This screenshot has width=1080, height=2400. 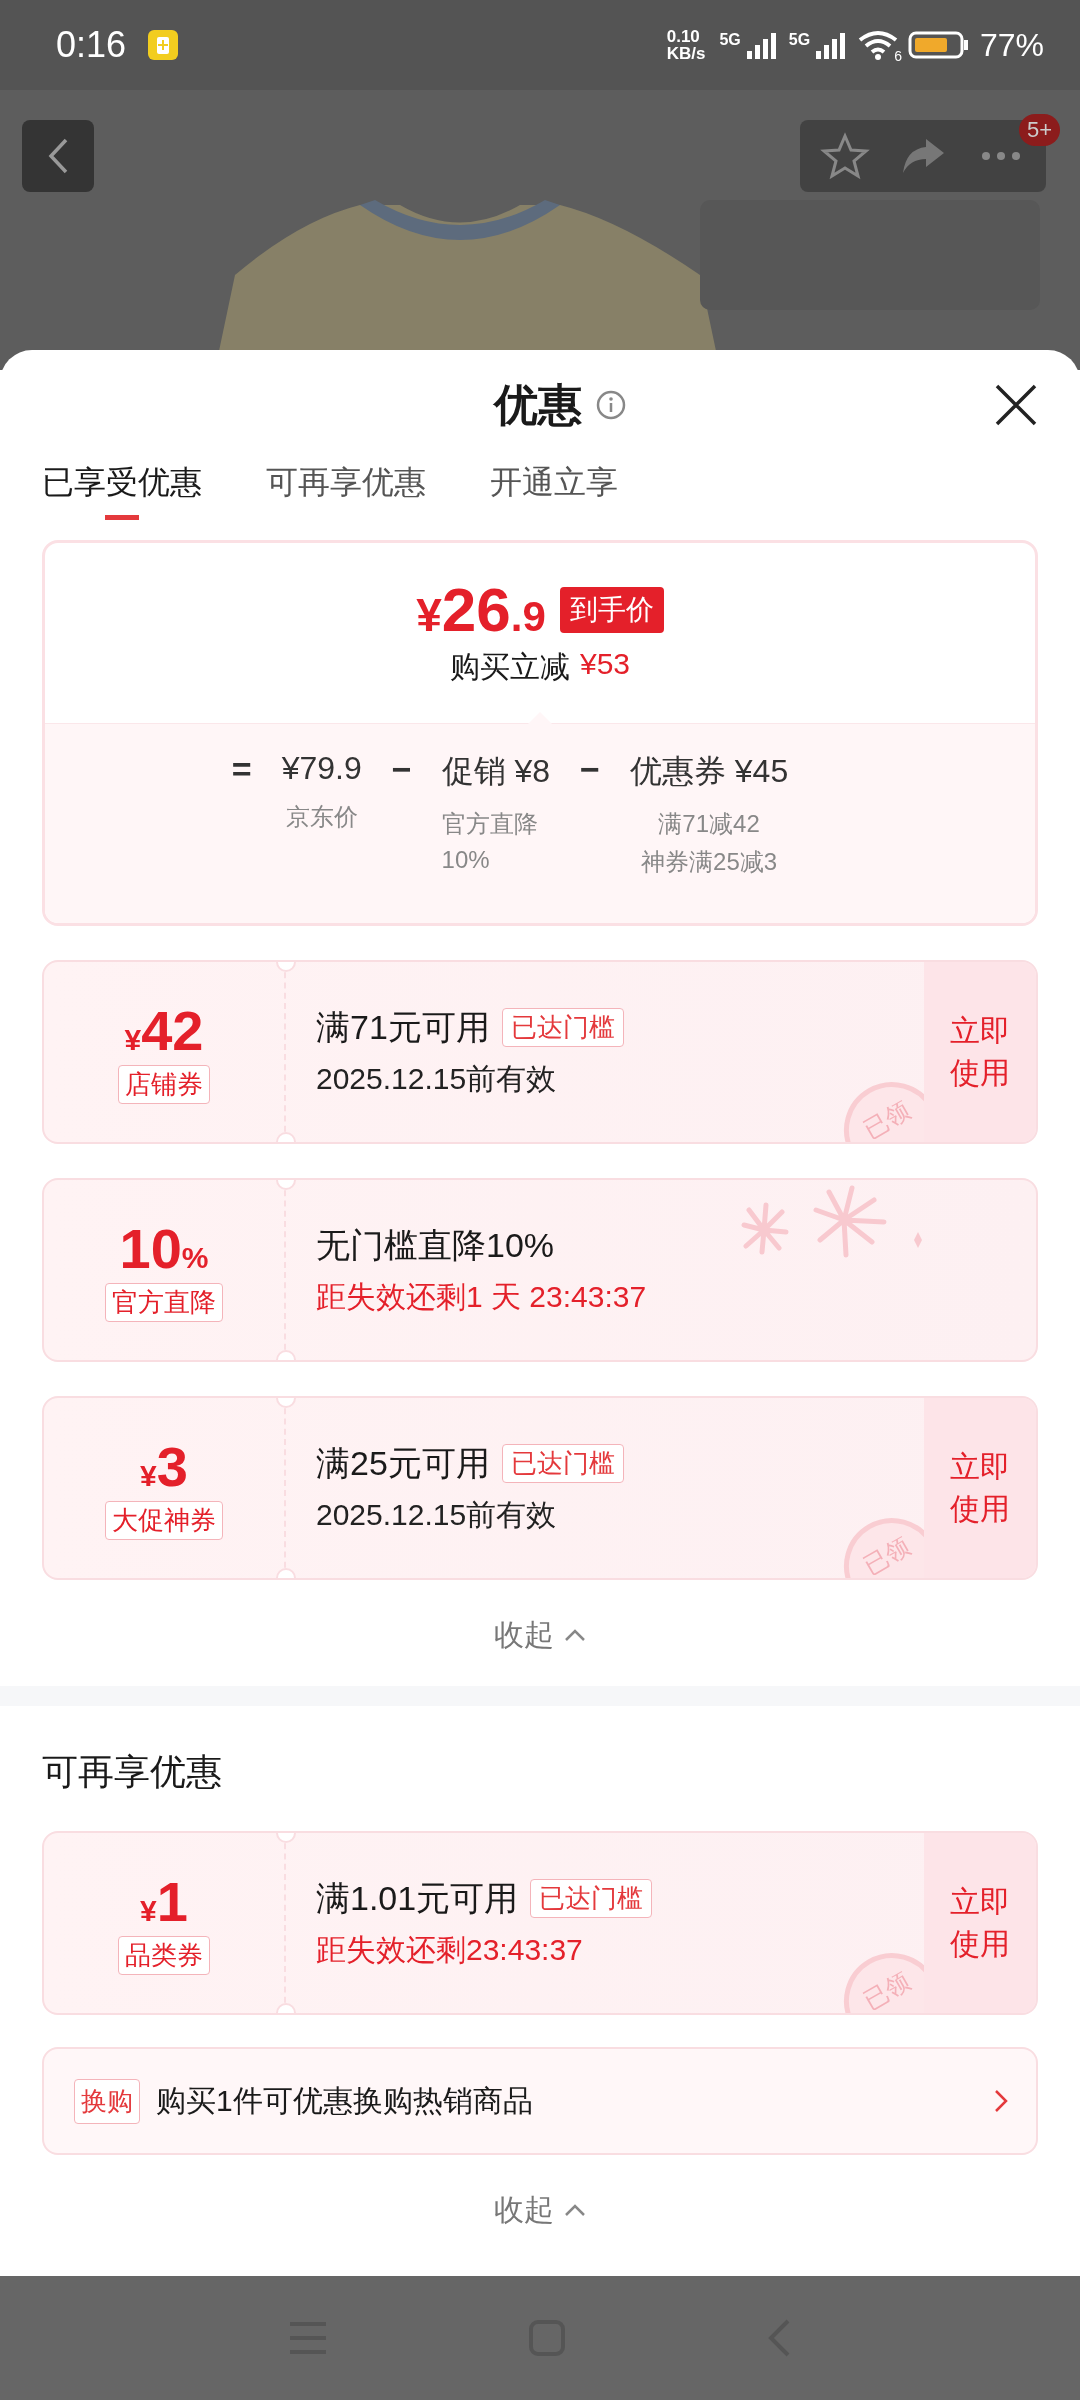 I want to click on coupon-condition: 无门槛直降10%, so click(x=435, y=1245).